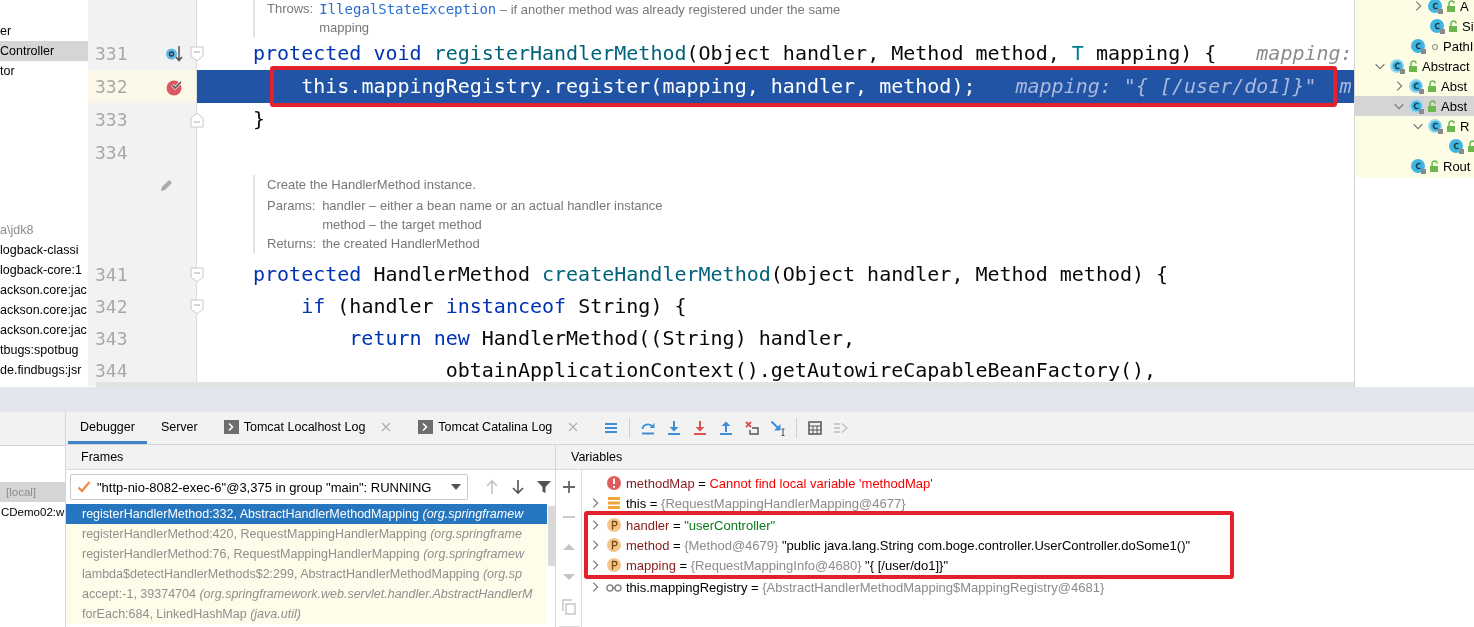 The image size is (1474, 627). Describe the element at coordinates (259, 119) in the screenshot. I see `code-text: }` at that location.